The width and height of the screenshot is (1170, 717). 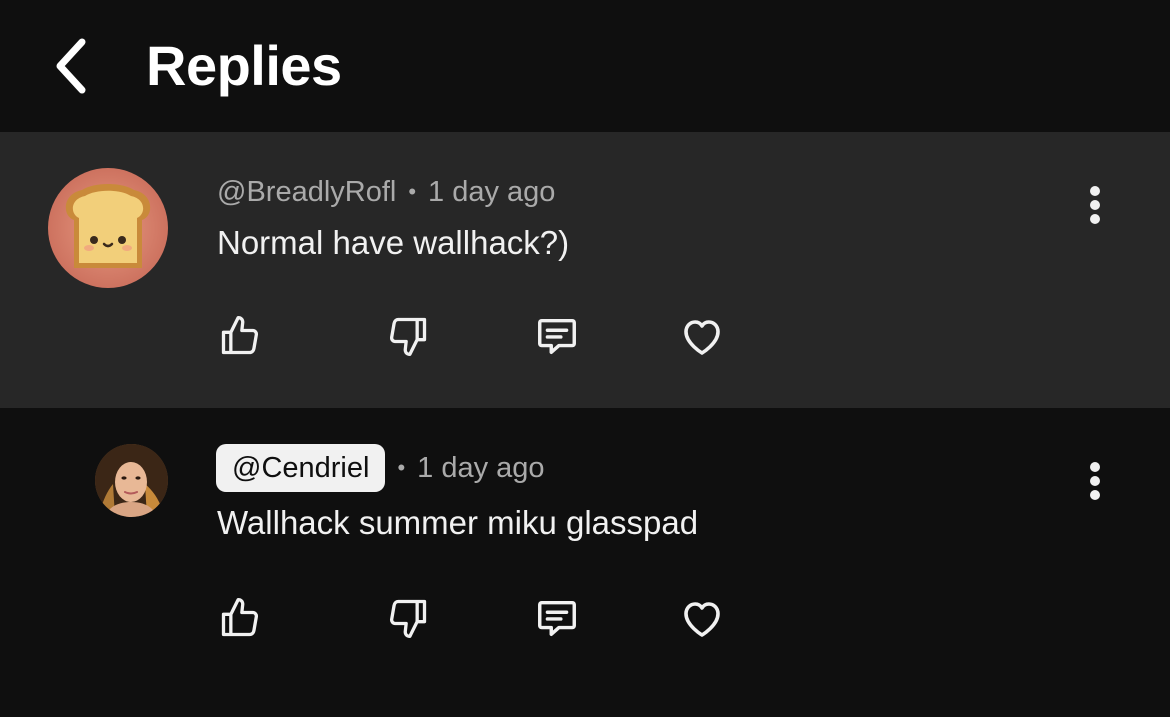 I want to click on page-title: Replies, so click(x=244, y=65).